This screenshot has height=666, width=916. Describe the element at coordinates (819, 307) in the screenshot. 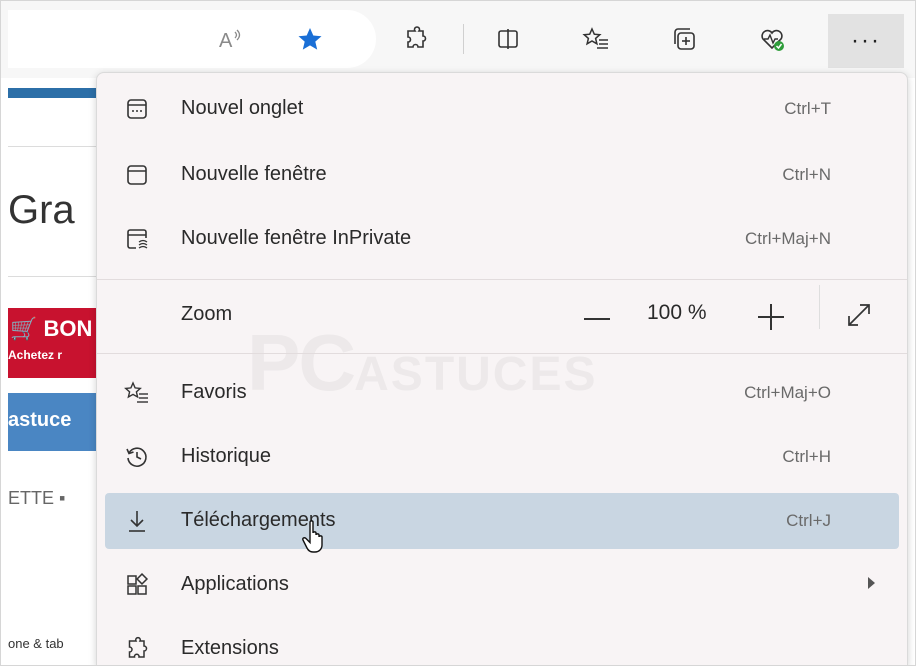

I see `zoom-separator` at that location.